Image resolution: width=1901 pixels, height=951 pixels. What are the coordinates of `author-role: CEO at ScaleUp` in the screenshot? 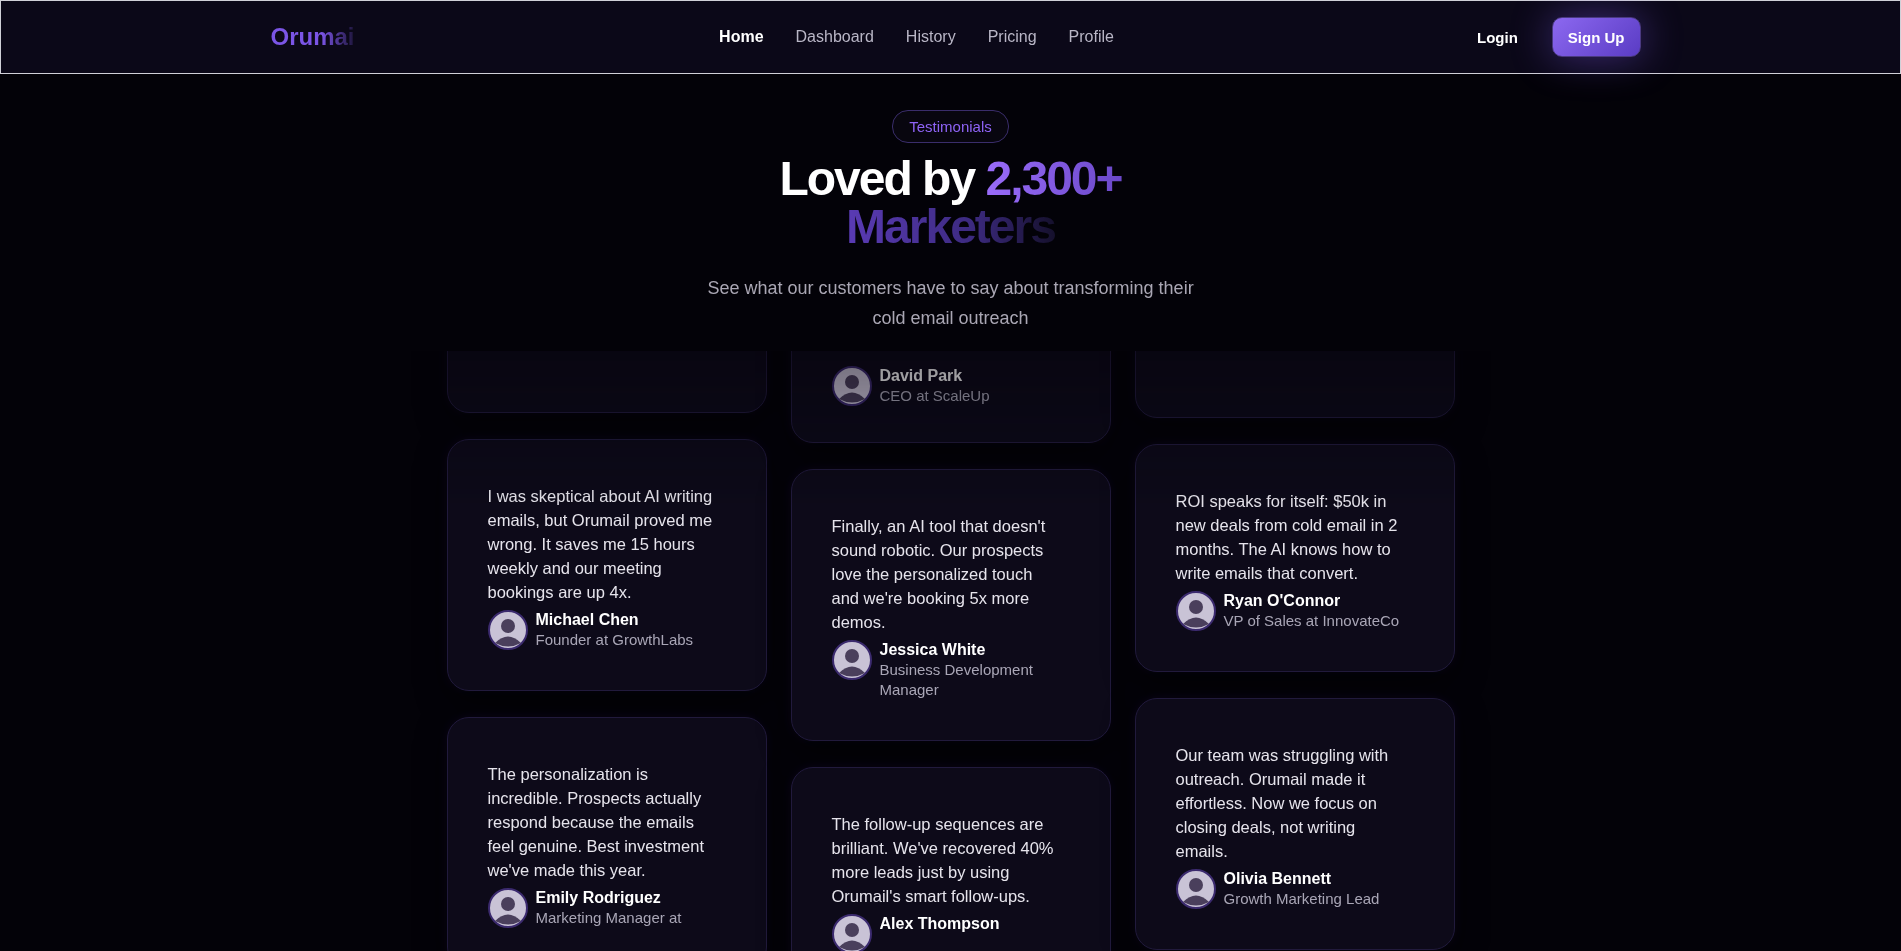 It's located at (934, 396).